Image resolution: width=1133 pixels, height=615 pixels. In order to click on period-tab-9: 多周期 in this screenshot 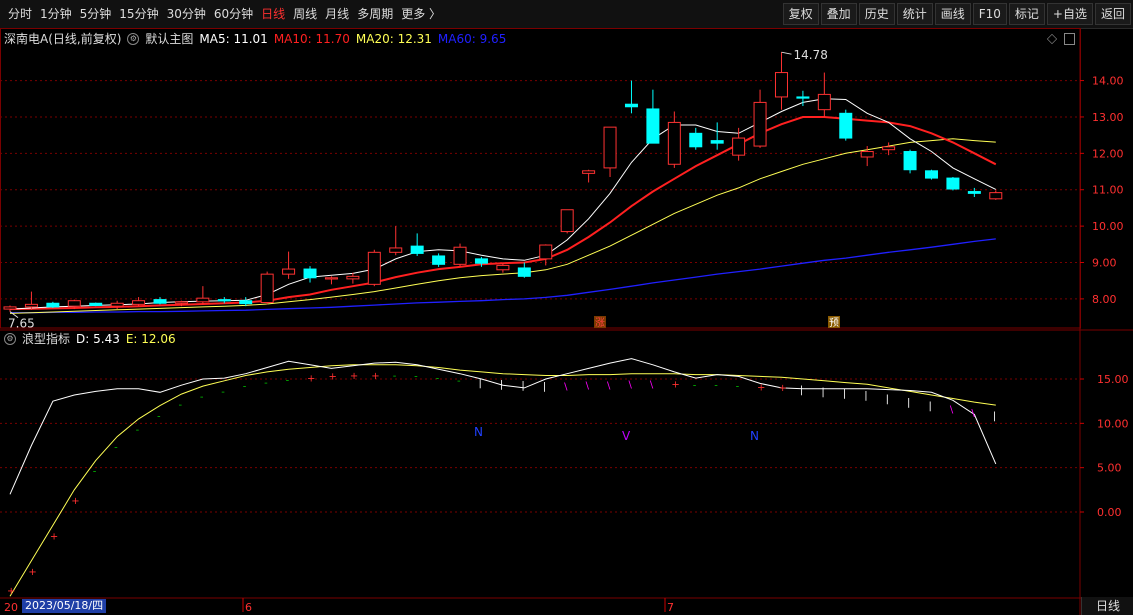, I will do `click(375, 14)`.